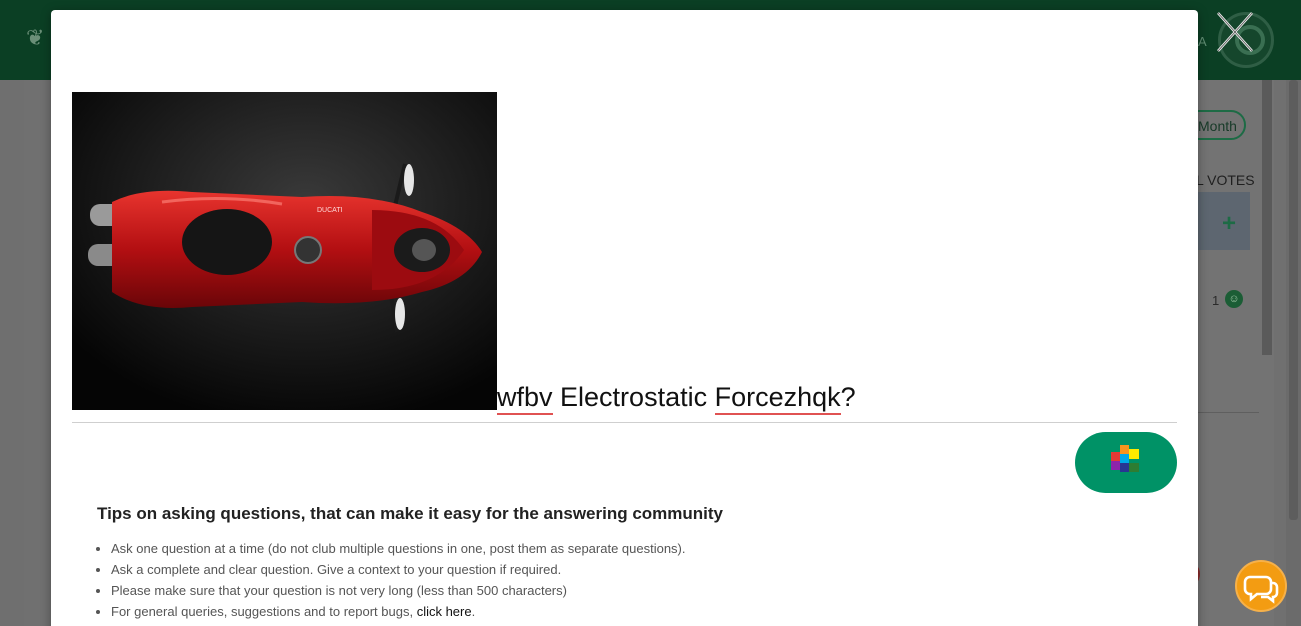  What do you see at coordinates (1234, 299) in the screenshot?
I see `smile-icon: ☺` at bounding box center [1234, 299].